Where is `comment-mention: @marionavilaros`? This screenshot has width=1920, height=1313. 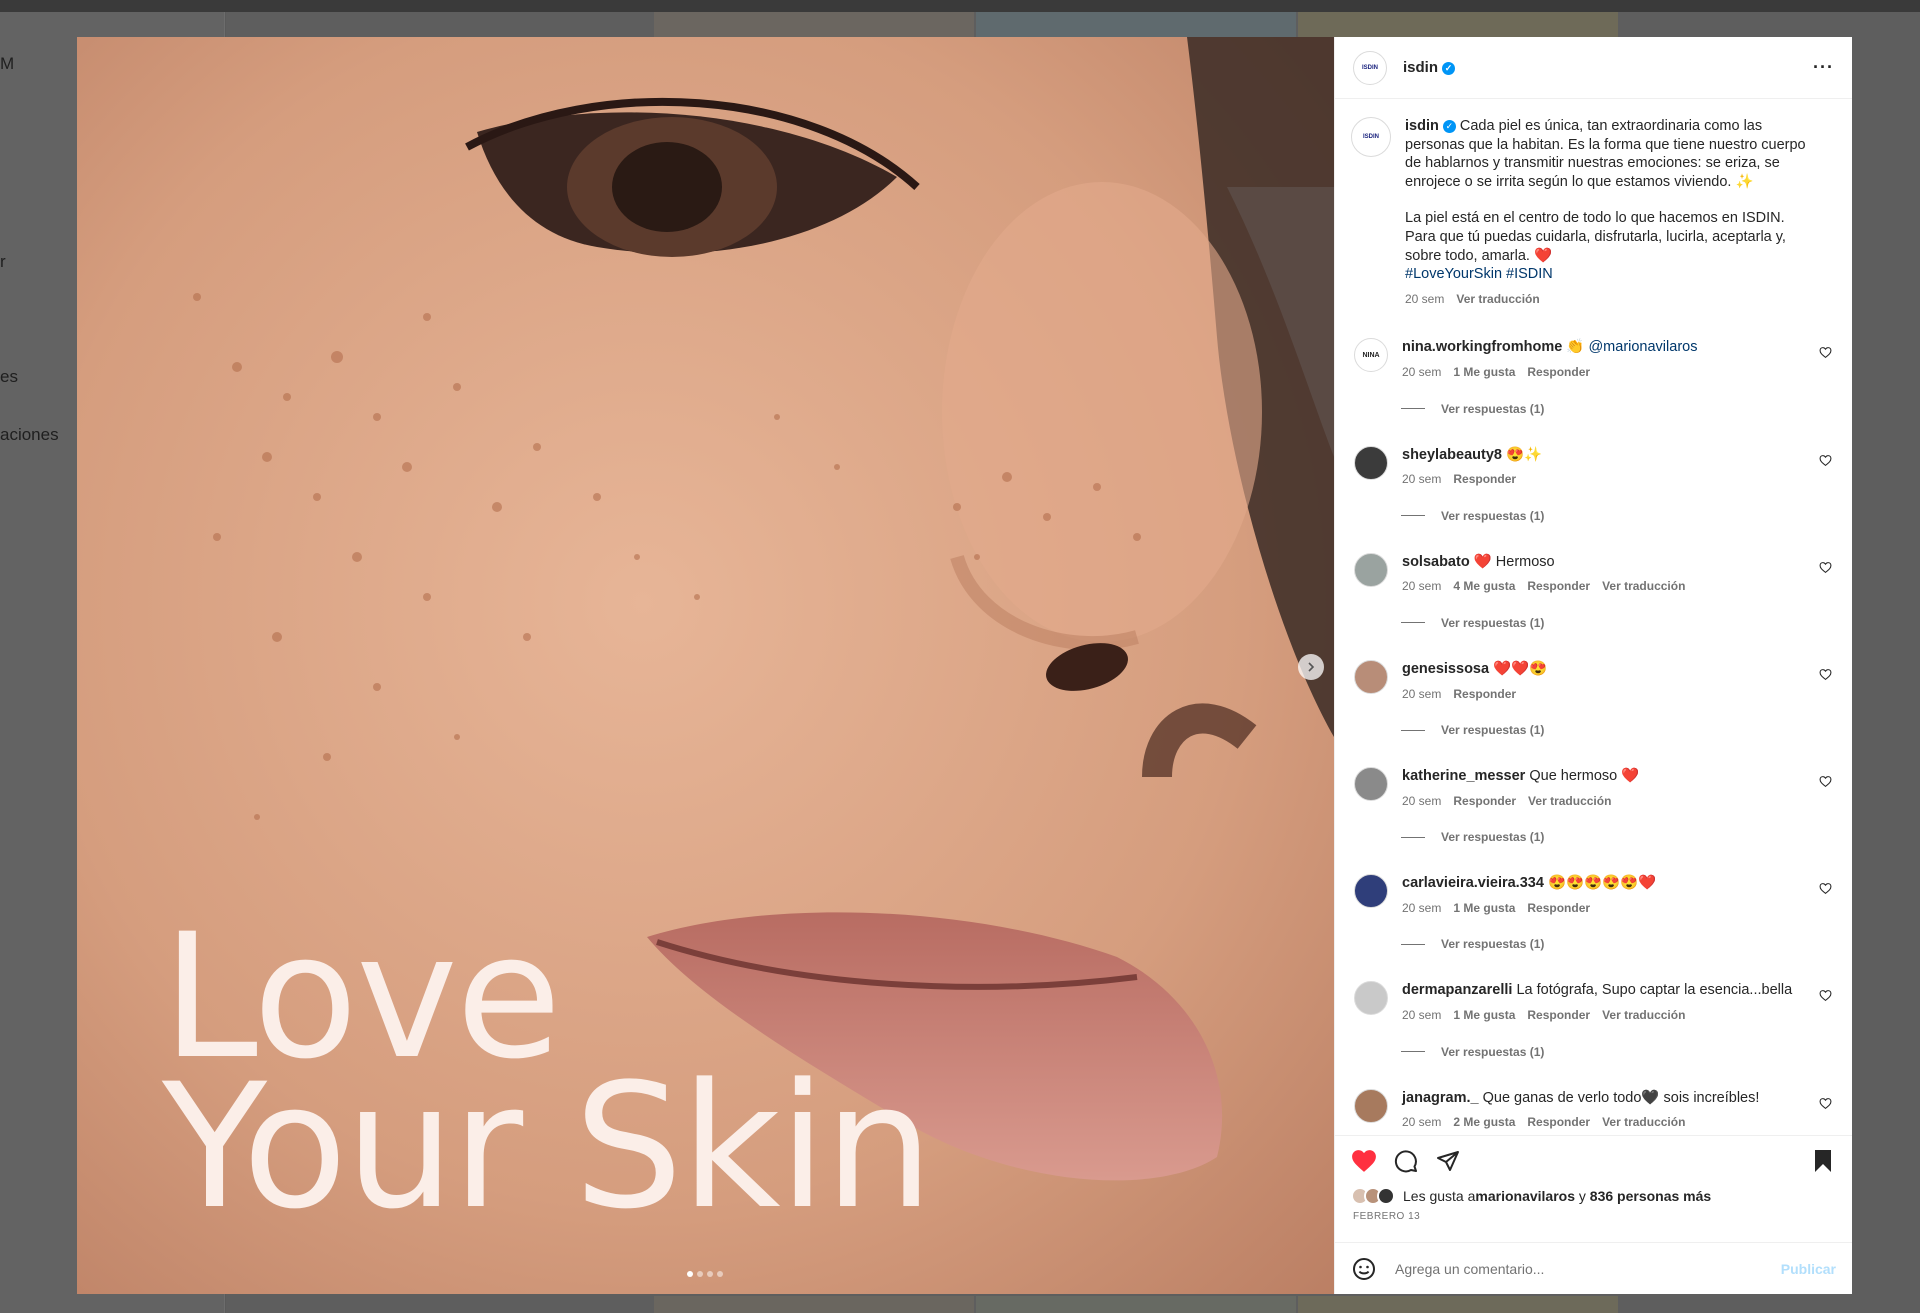
comment-mention: @marionavilaros is located at coordinates (1642, 347).